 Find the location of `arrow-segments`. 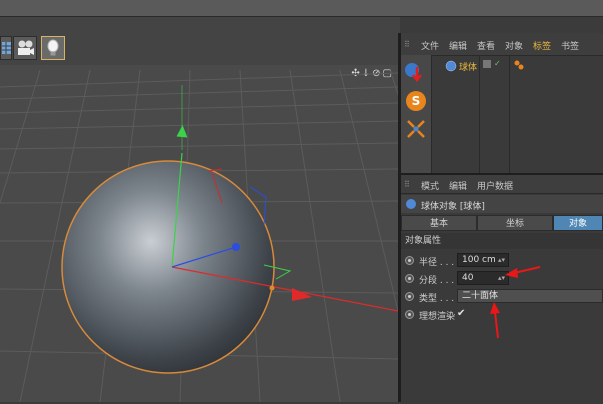

arrow-segments is located at coordinates (527, 270).